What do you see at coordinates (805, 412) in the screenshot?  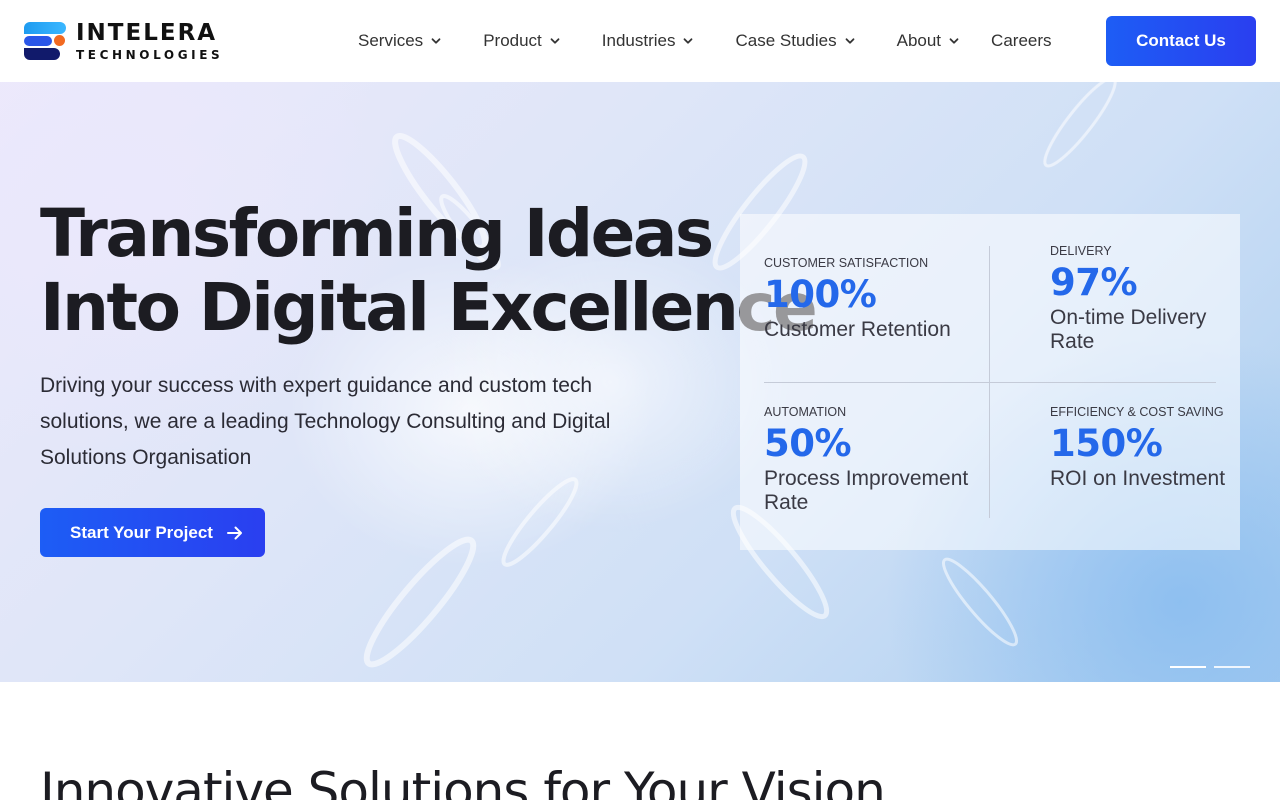 I see `stat-caption: AUTOMATION` at bounding box center [805, 412].